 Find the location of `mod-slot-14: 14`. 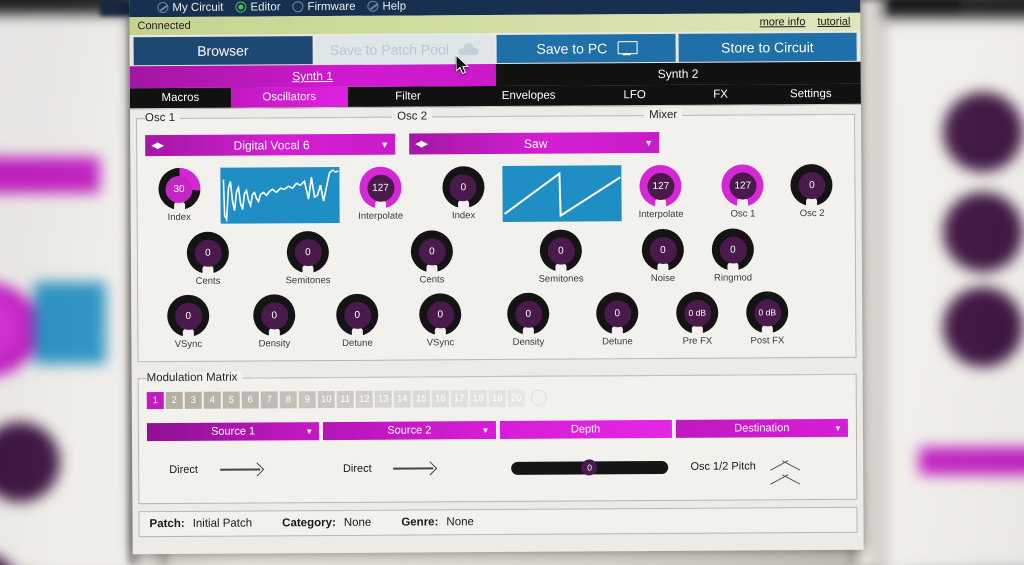

mod-slot-14: 14 is located at coordinates (402, 399).